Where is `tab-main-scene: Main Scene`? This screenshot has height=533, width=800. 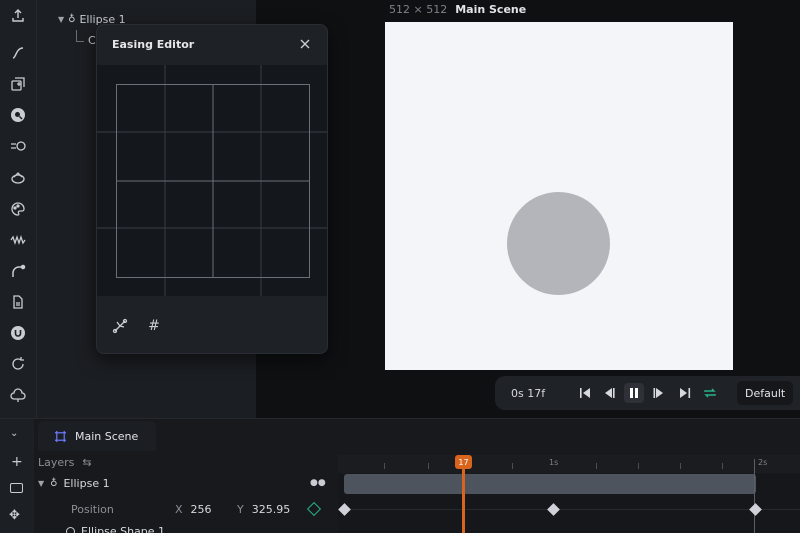
tab-main-scene: Main Scene is located at coordinates (97, 436).